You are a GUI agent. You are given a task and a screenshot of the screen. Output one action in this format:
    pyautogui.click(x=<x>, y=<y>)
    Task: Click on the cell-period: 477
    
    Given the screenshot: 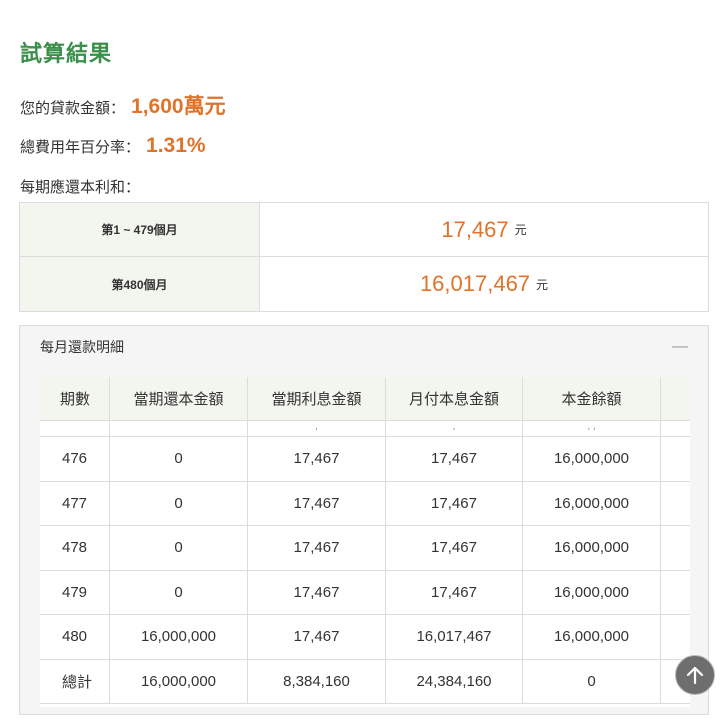 What is the action you would take?
    pyautogui.click(x=75, y=503)
    